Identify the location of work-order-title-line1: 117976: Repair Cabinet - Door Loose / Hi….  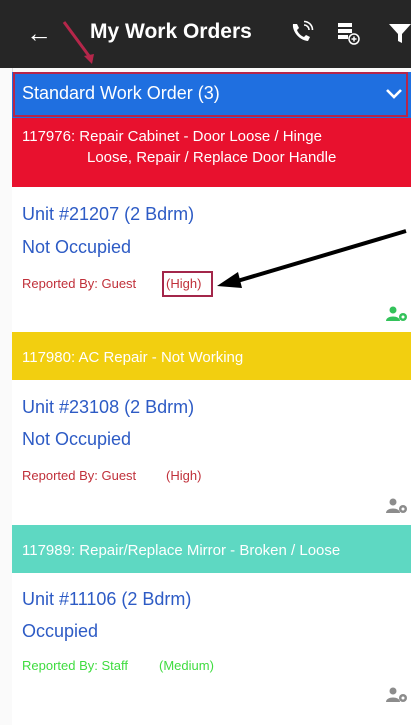
(172, 136).